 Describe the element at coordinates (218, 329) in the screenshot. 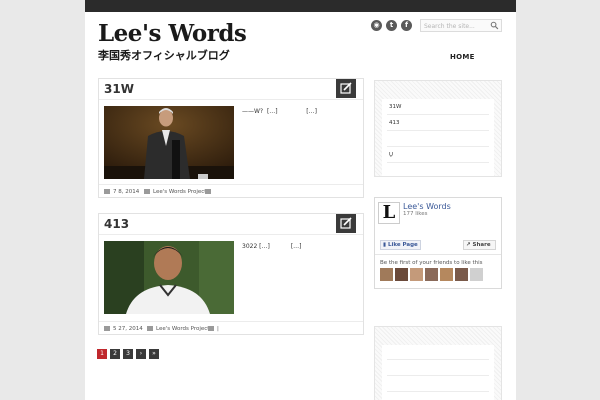

I see `post-comments-text: |` at that location.